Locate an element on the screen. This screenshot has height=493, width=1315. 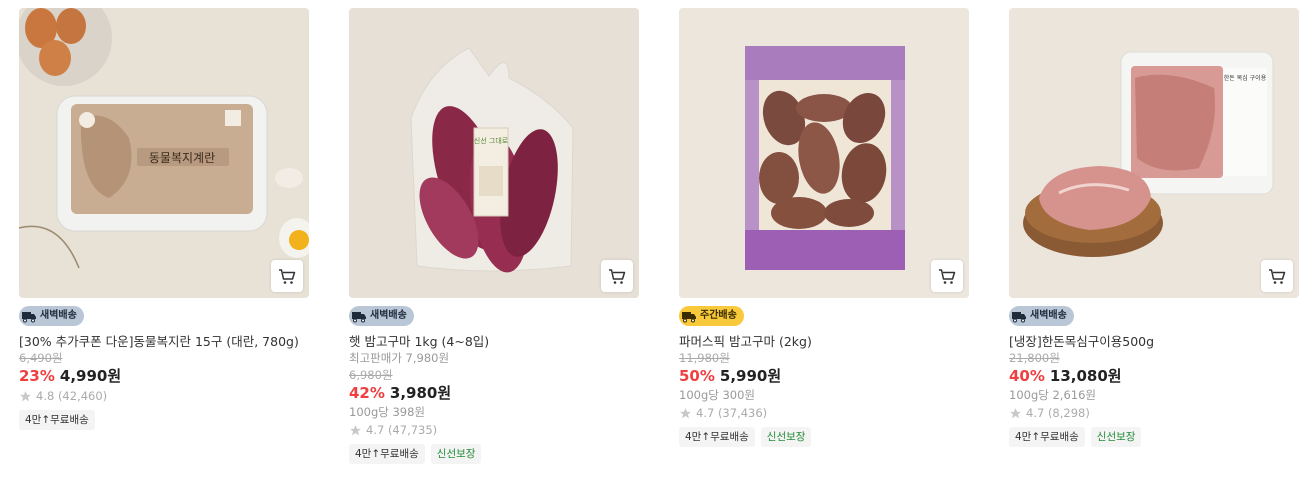
egg-carton-image: 동물복지계란 is located at coordinates (164, 153).